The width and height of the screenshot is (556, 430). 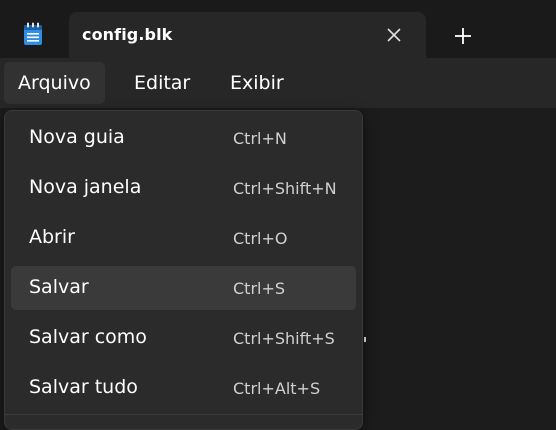 I want to click on menu-exibir: Exibir, so click(x=257, y=83).